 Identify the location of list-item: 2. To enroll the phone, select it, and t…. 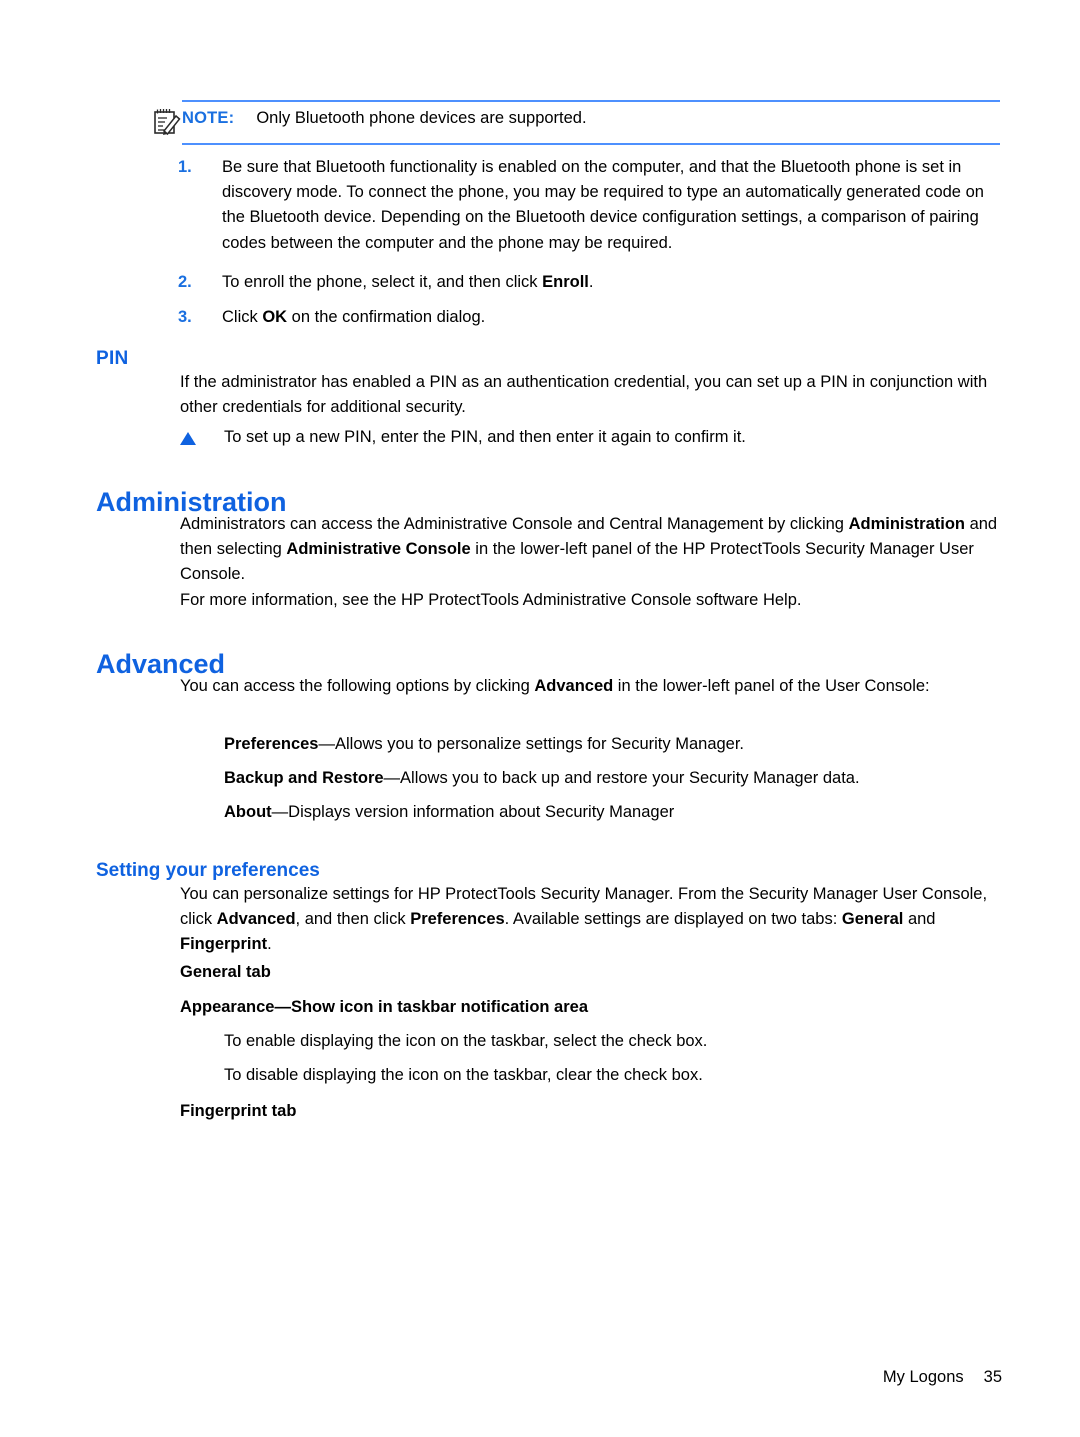
(590, 282).